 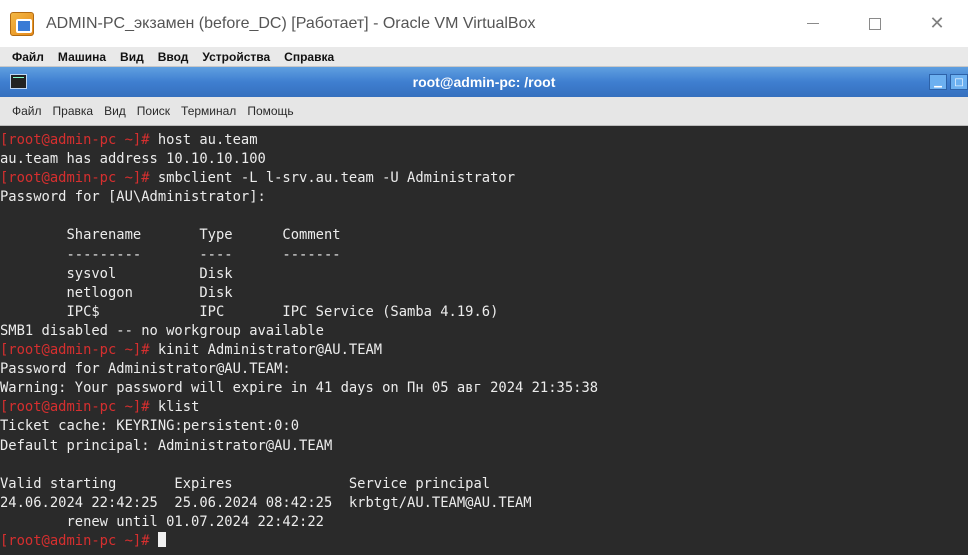 I want to click on terminal-cursor, so click(x=161, y=539).